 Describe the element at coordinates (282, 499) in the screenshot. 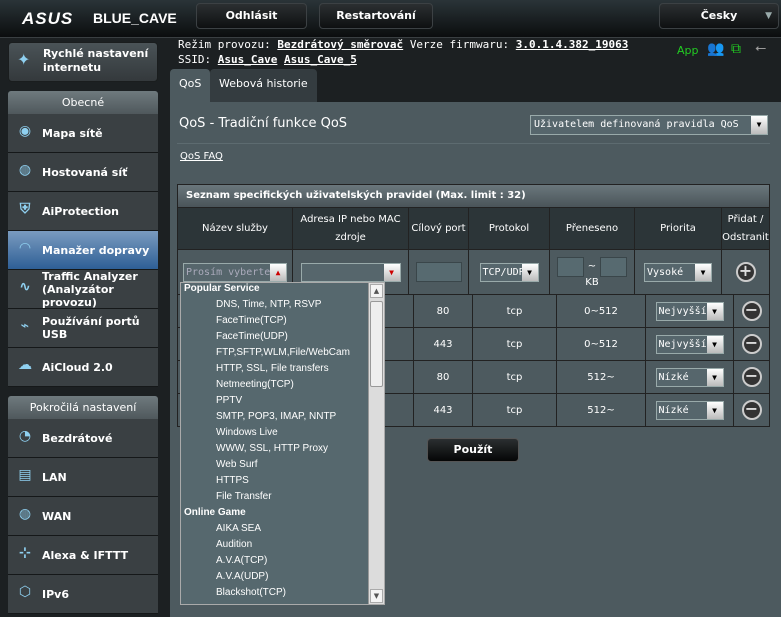

I see `list-item: File Transfer` at that location.